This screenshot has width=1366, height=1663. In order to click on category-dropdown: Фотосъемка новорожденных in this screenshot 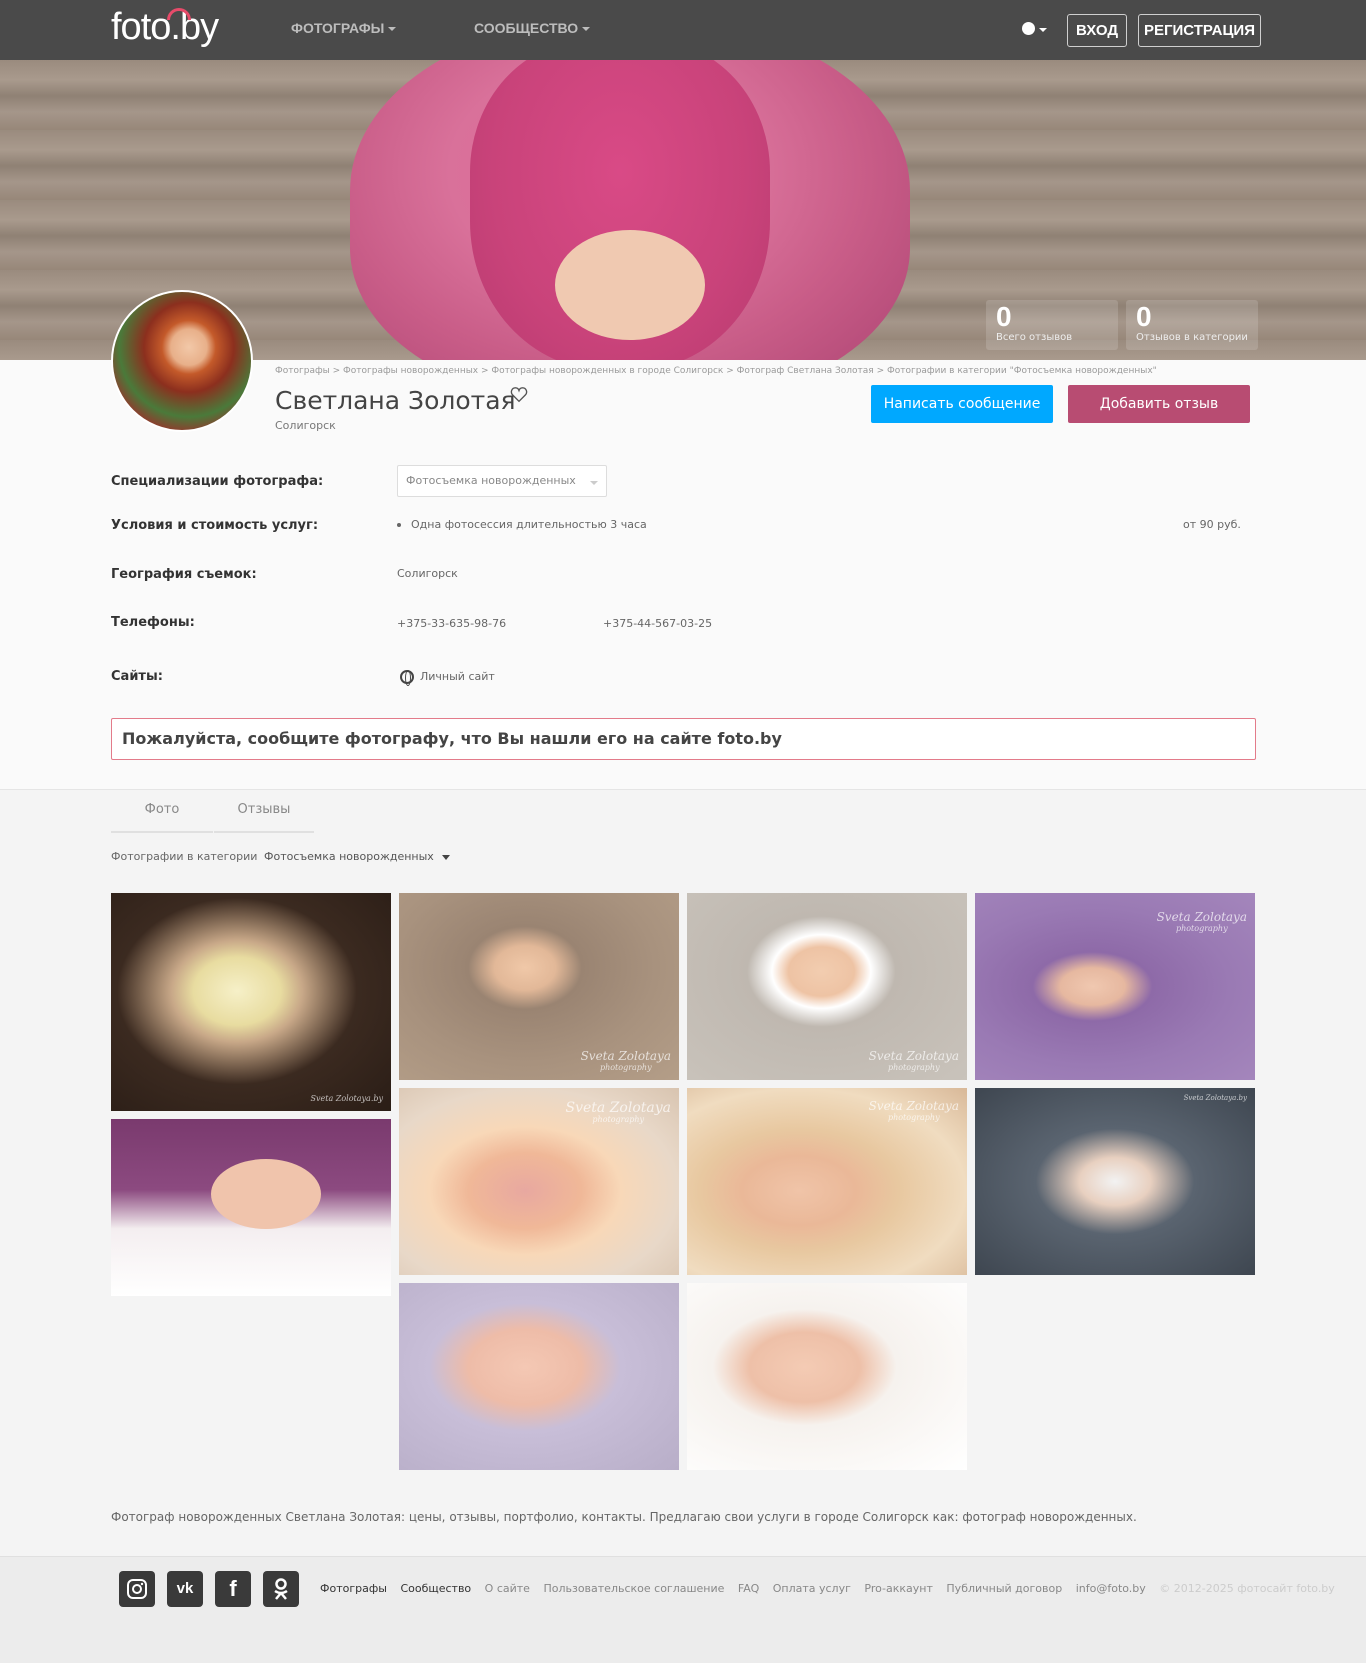, I will do `click(357, 856)`.